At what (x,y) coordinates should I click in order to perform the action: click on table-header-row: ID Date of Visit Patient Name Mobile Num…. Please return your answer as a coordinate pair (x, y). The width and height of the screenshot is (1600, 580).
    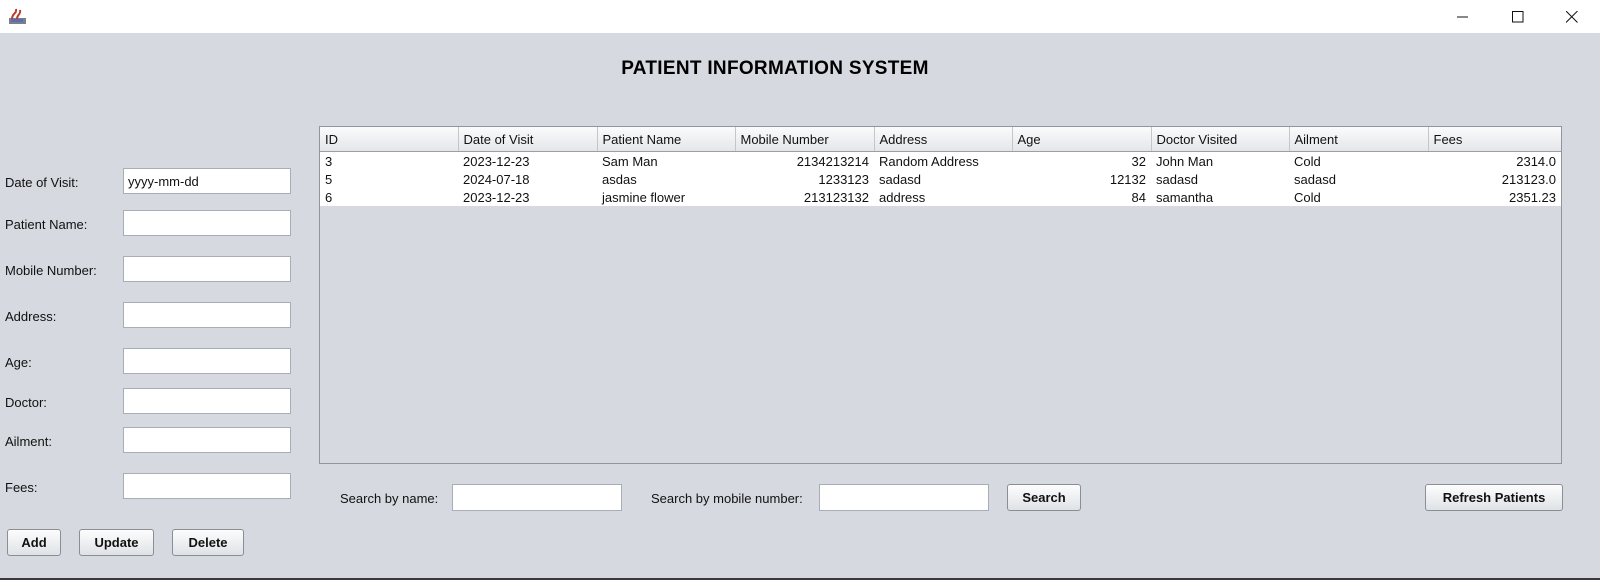
    Looking at the image, I should click on (940, 139).